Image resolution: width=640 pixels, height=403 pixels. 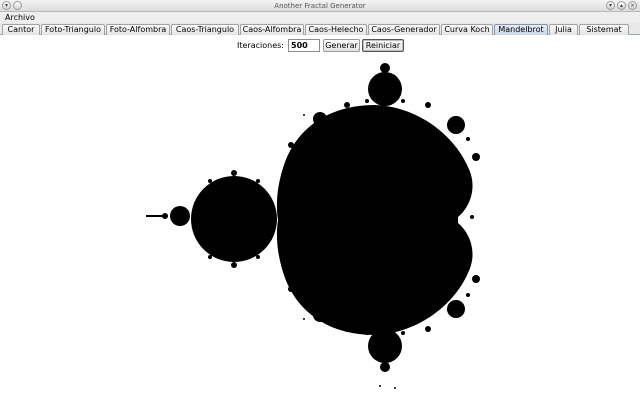 I want to click on title-bar: ▾ Another Fractal Generator ▾ ▴ ×, so click(x=320, y=6).